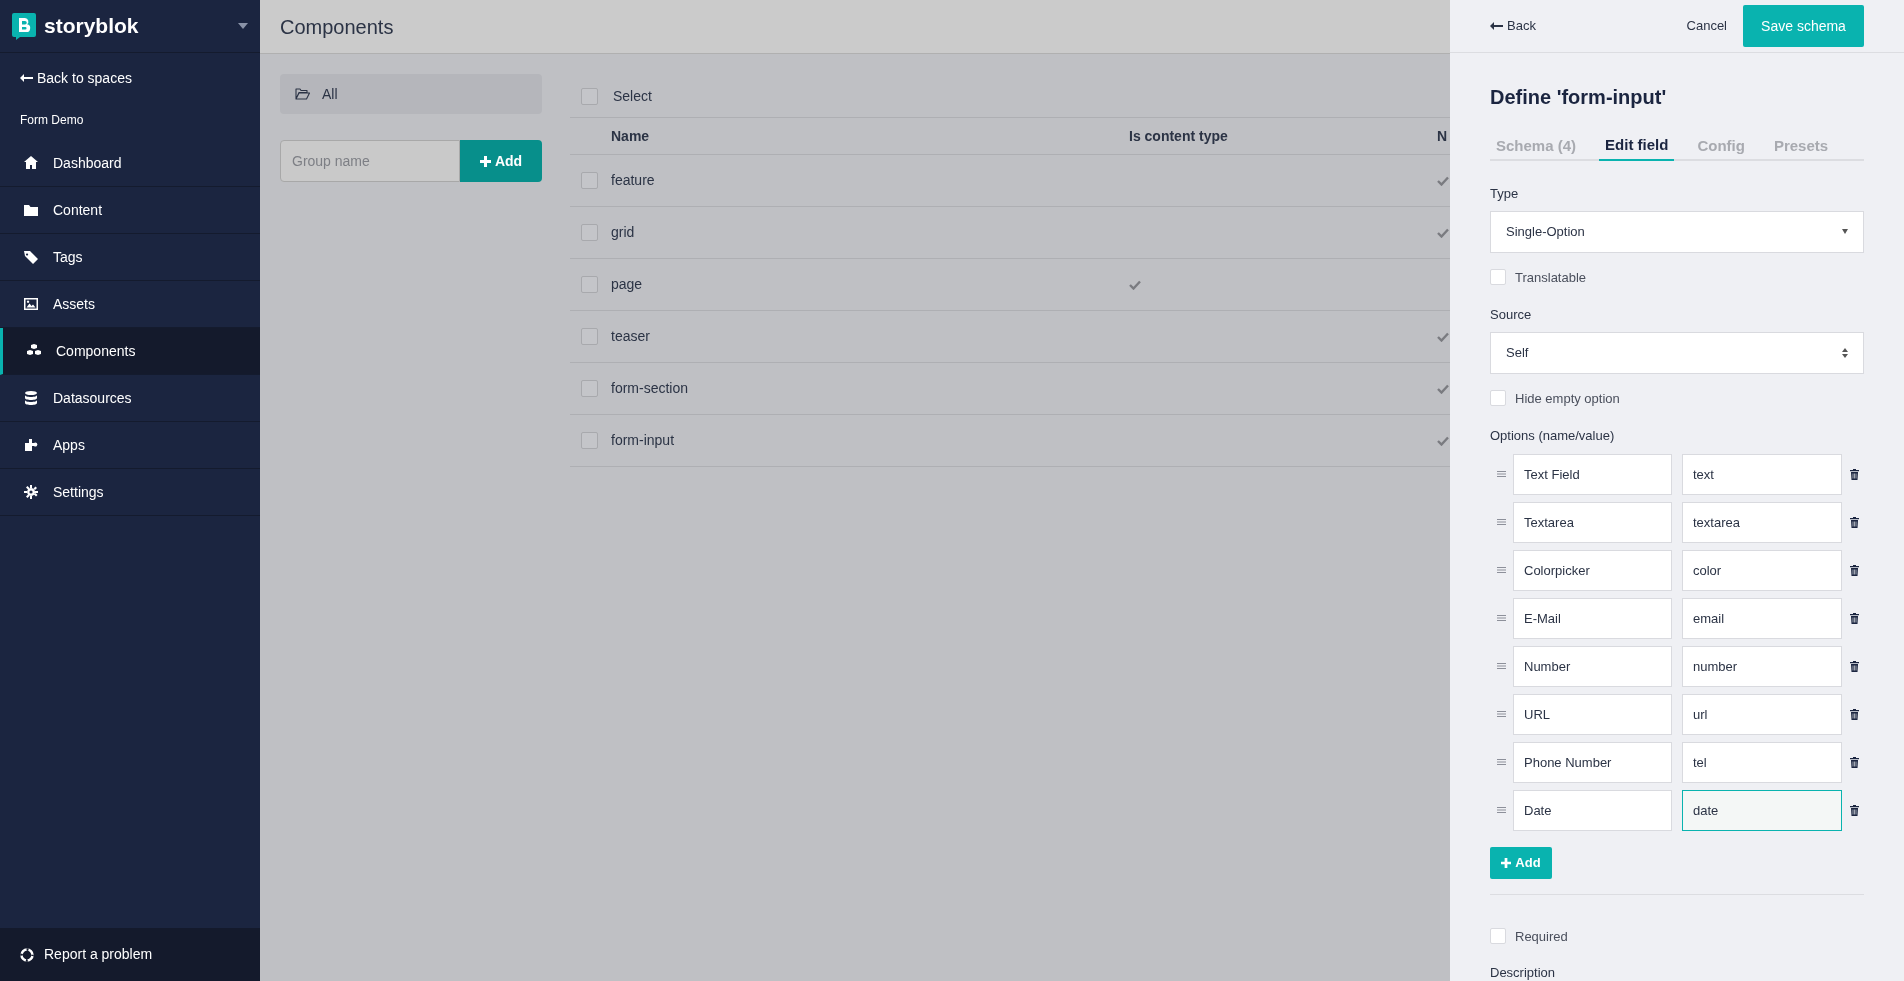 Image resolution: width=1904 pixels, height=981 pixels. Describe the element at coordinates (31, 445) in the screenshot. I see `puzzle-icon` at that location.